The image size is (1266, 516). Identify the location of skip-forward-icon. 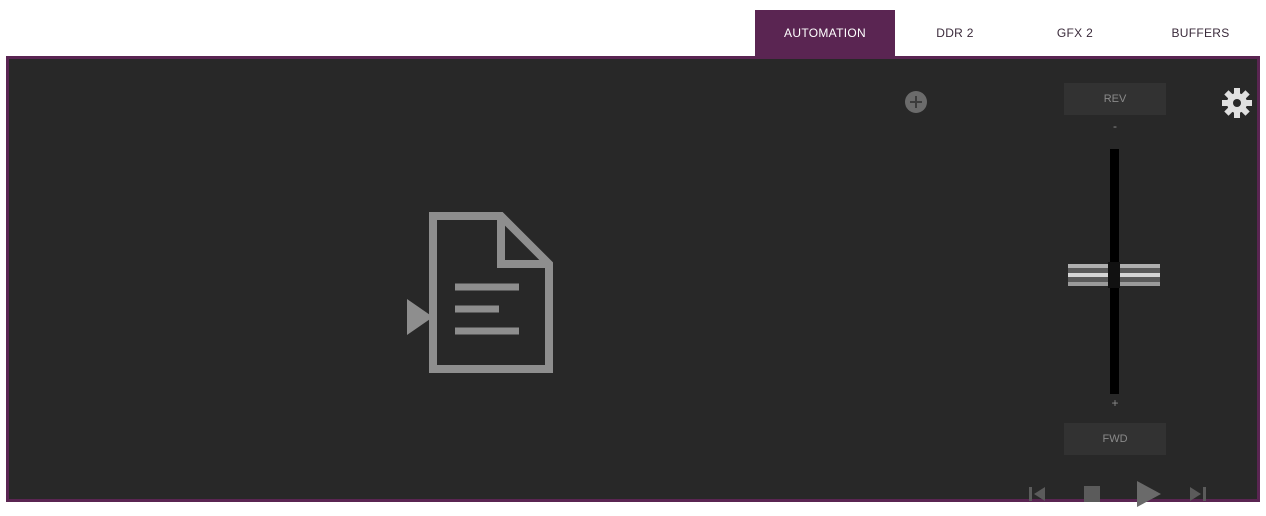
(1197, 494).